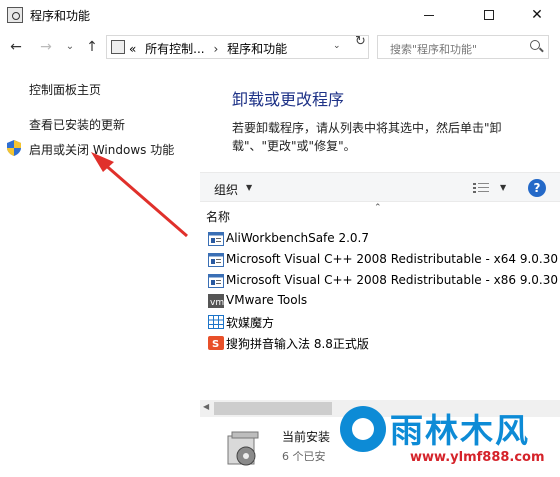 This screenshot has height=477, width=560. I want to click on close-icon: ✕, so click(537, 15).